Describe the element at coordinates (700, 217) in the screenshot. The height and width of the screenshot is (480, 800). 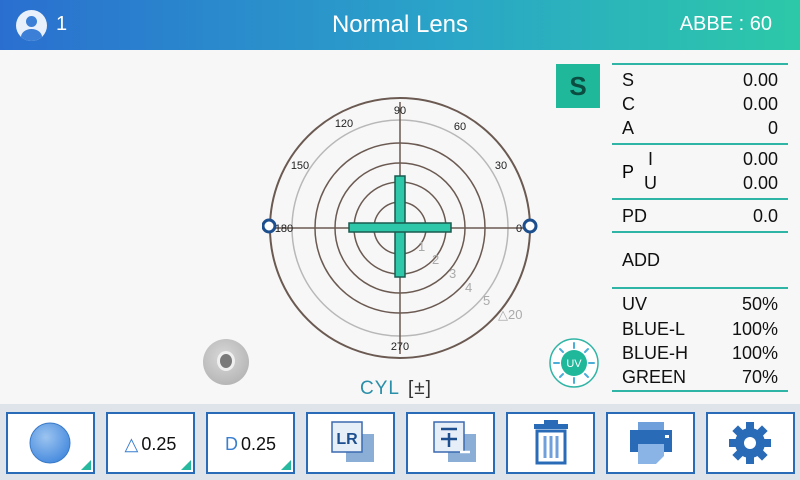
I see `reading-pd: PD 0.0` at that location.